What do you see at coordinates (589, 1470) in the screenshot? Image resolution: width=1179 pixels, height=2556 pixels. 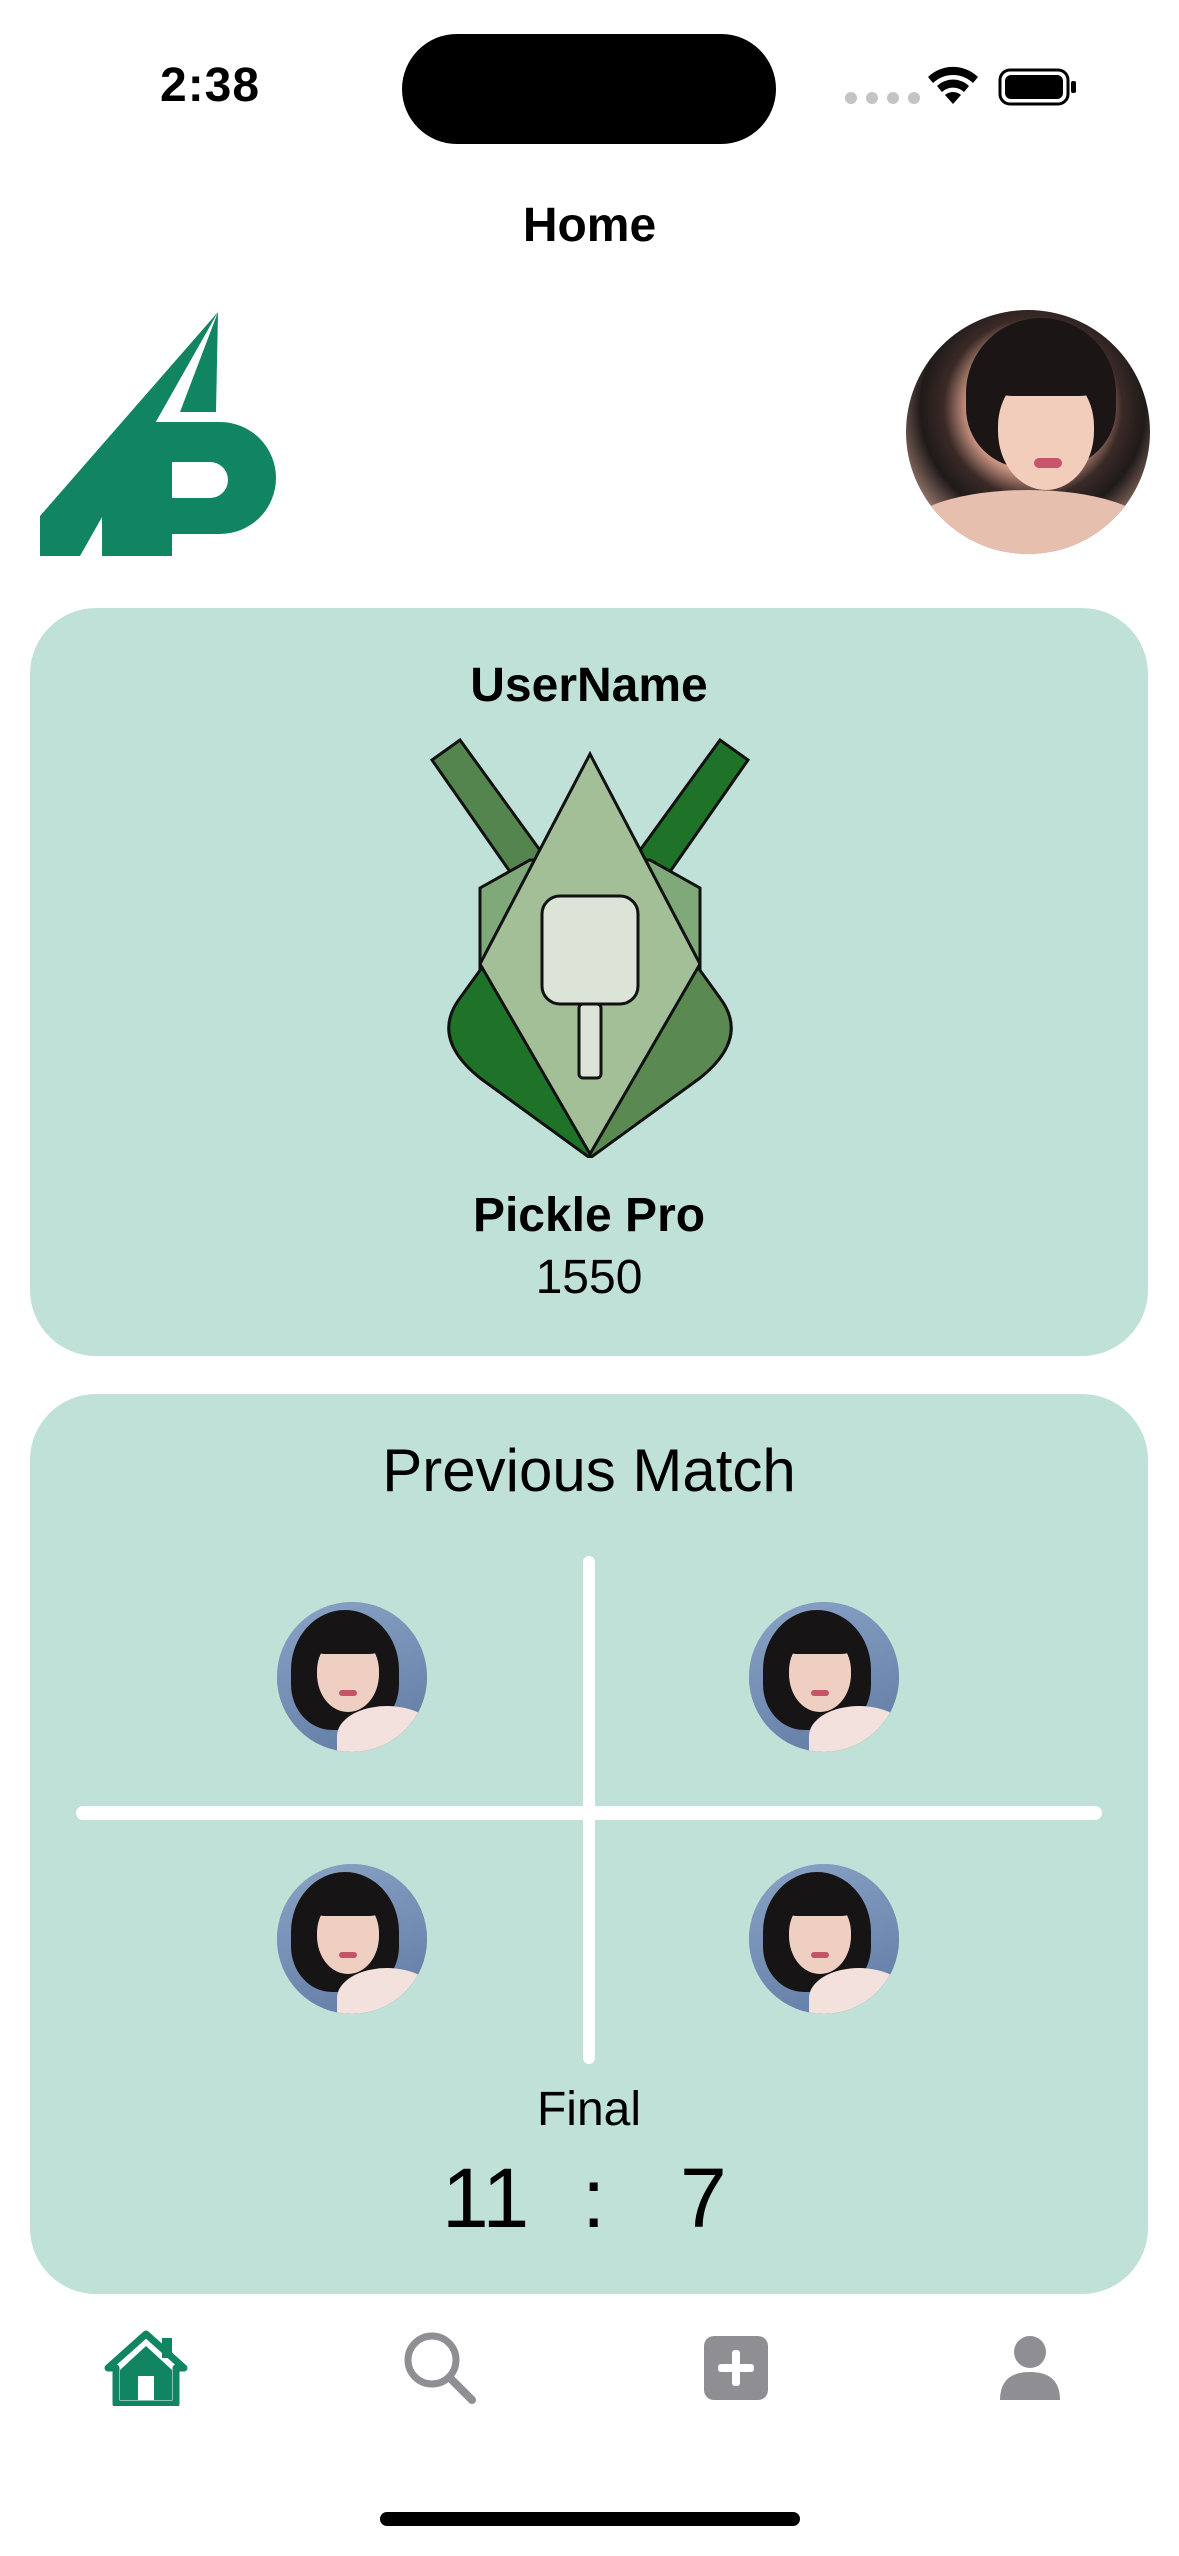 I see `match-title: Previous Match` at bounding box center [589, 1470].